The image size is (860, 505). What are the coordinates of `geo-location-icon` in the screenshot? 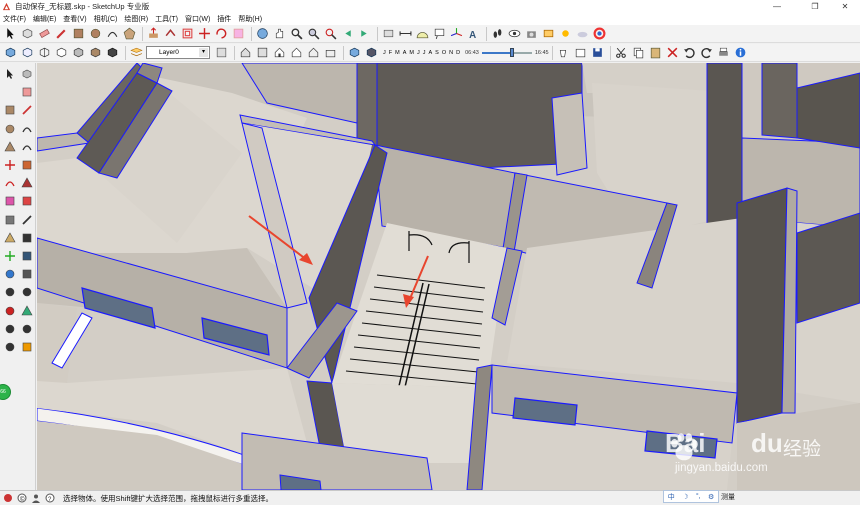 It's located at (8, 498).